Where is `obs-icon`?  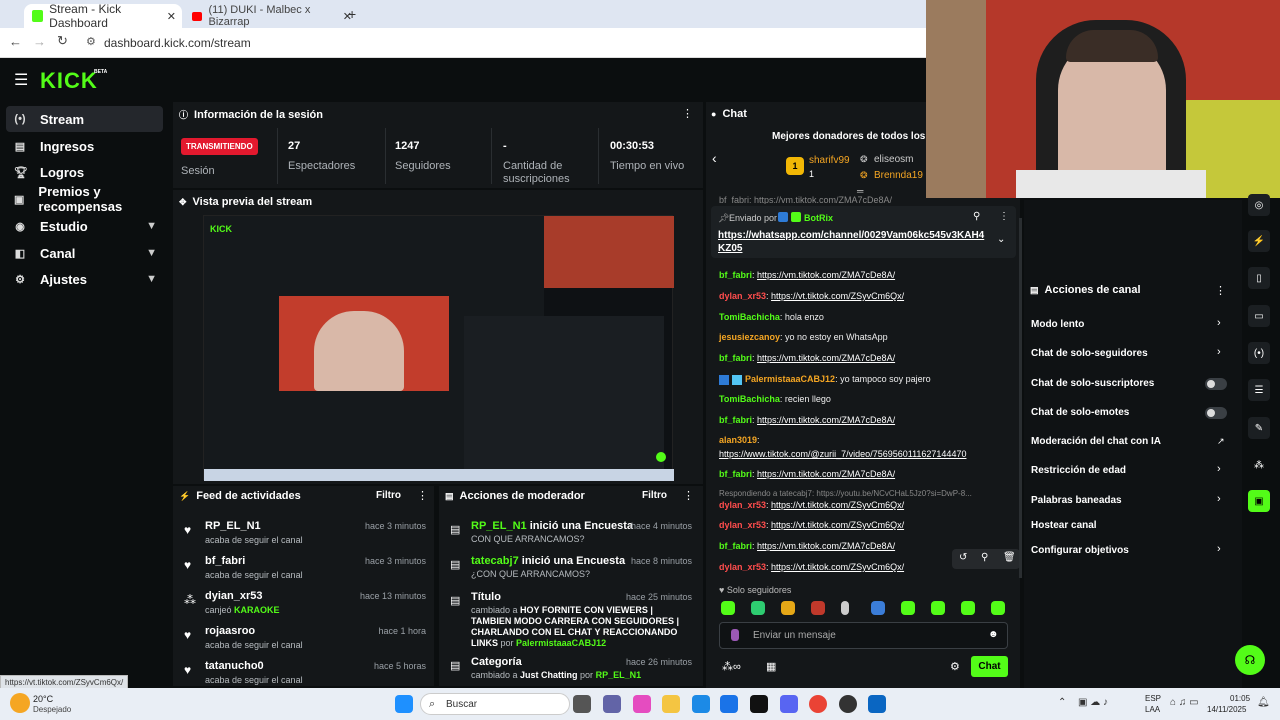 obs-icon is located at coordinates (848, 704).